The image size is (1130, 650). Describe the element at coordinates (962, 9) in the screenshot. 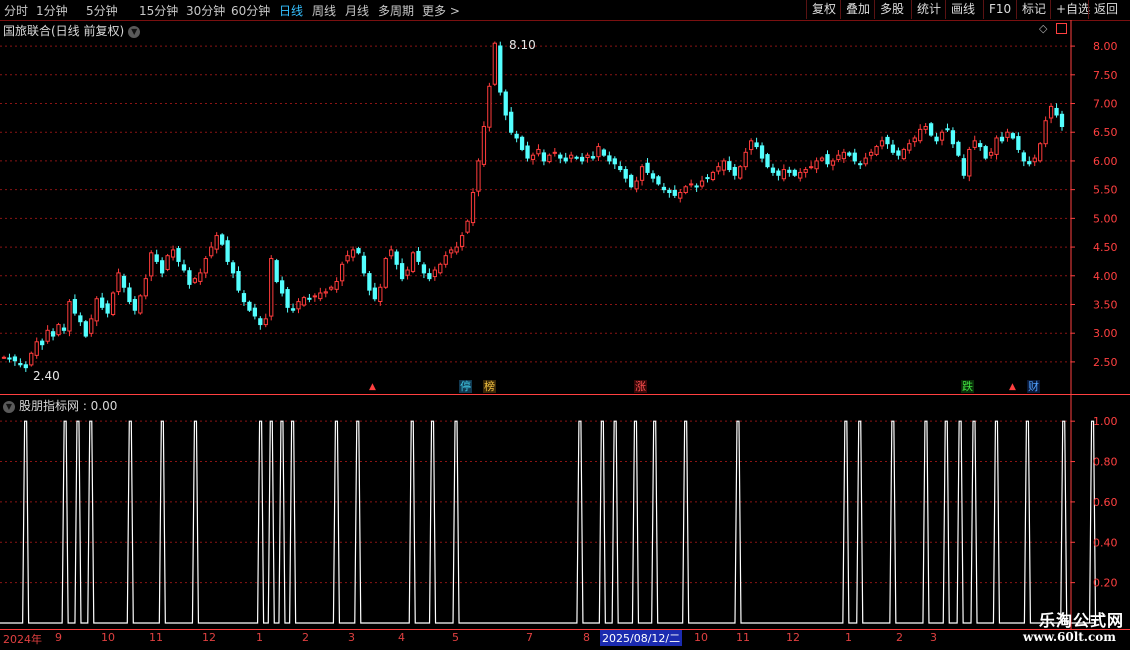

I see `draw-line-button: 画线` at that location.